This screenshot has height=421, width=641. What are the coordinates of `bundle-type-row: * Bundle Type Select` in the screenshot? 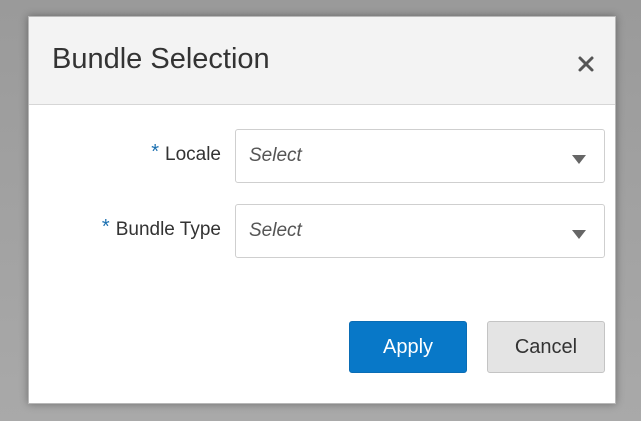 It's located at (322, 232).